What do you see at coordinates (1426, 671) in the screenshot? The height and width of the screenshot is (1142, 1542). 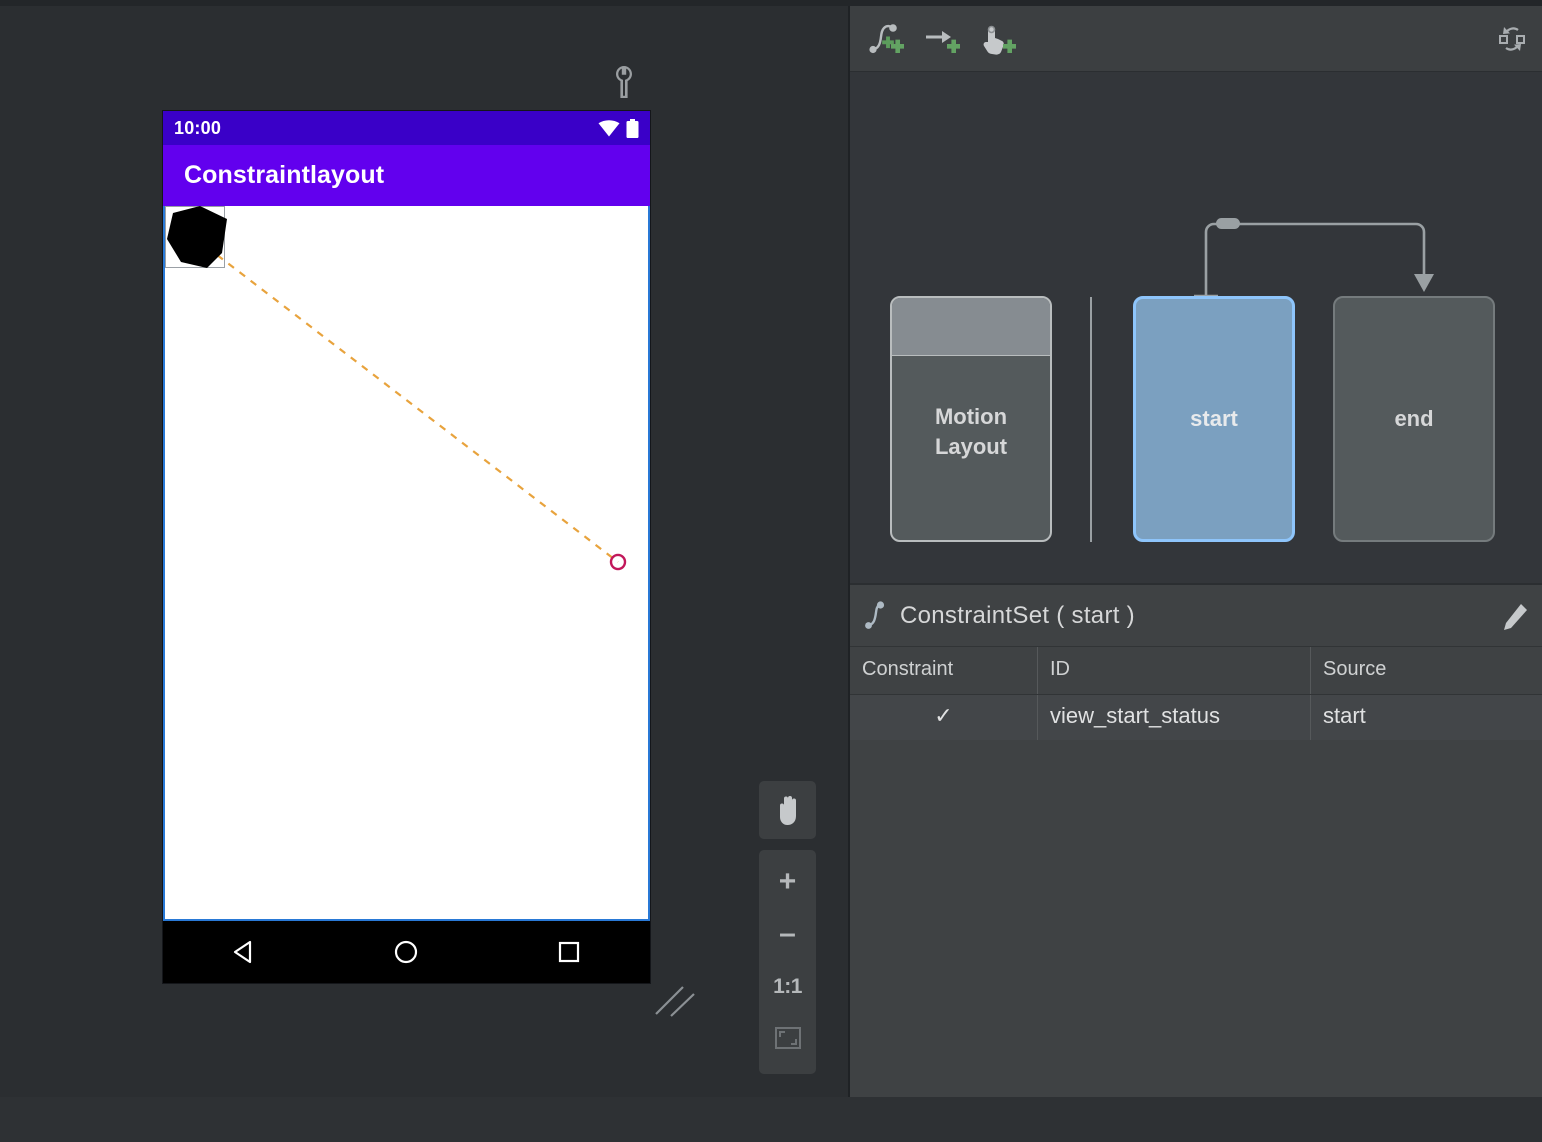 I see `column-header-source: Source` at bounding box center [1426, 671].